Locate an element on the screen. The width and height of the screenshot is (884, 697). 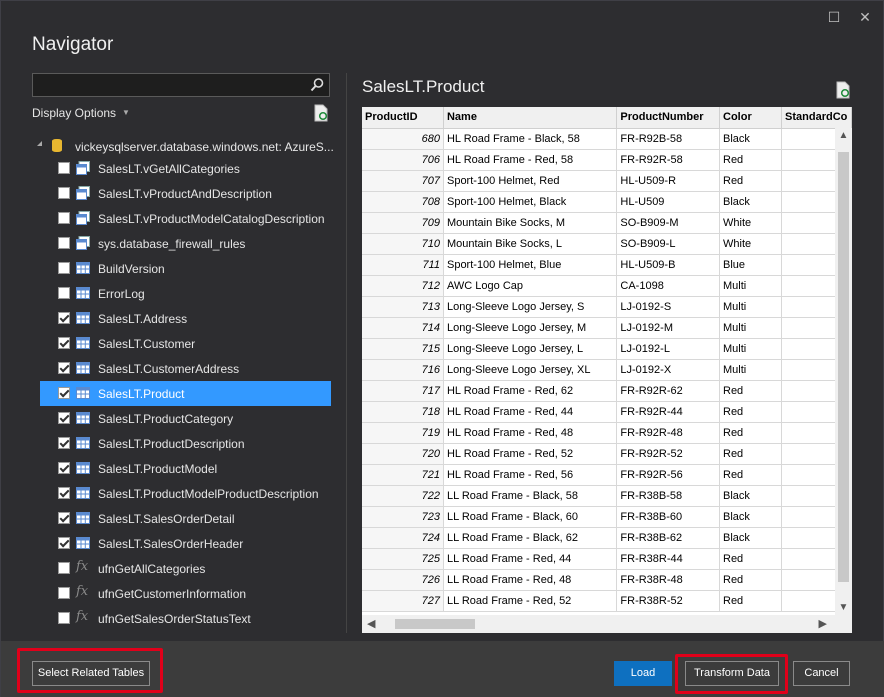
tree-item: fx ufnGetCustomerInformation is located at coordinates (185, 593).